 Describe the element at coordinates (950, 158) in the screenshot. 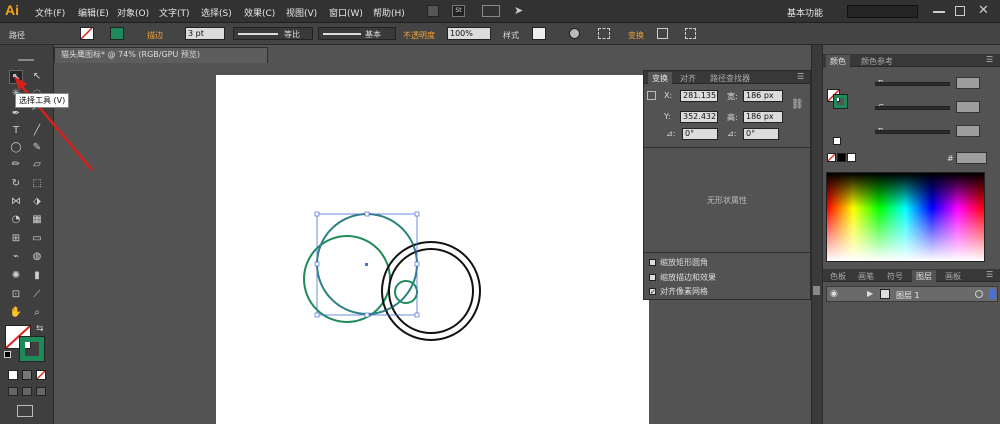

I see `hex-label: #` at that location.